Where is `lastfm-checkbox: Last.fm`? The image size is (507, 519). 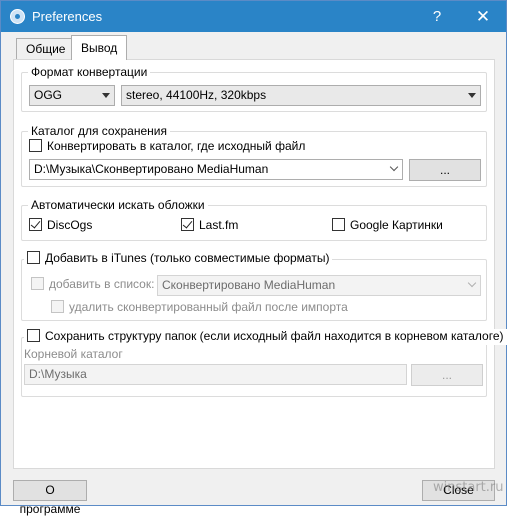 lastfm-checkbox: Last.fm is located at coordinates (209, 226).